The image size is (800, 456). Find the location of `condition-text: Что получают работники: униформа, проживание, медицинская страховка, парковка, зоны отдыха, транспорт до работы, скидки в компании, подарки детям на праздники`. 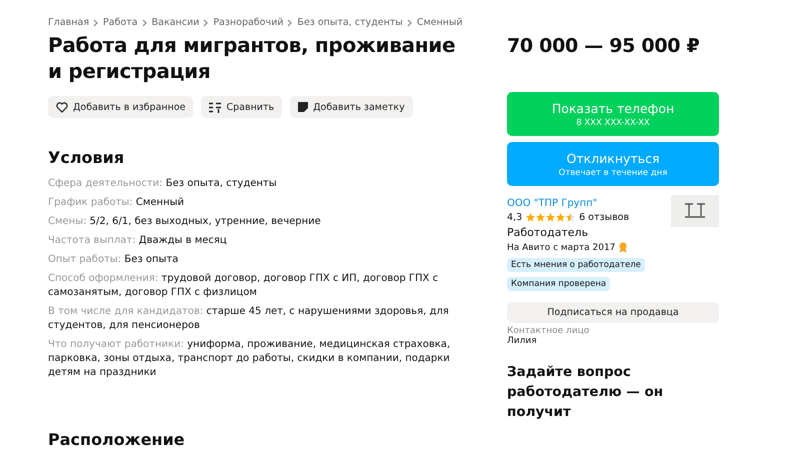

condition-text: Что получают работники: униформа, проживание, медицинская страховка, парковка, зоны отдыха, транспорт до работы, скидки в компании, подарки детям на праздники is located at coordinates (250, 359).